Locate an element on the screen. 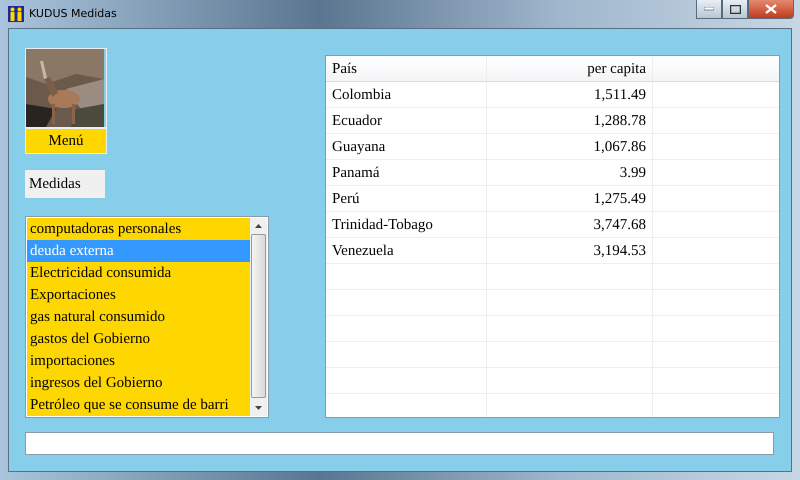  list-item: computadoras personales is located at coordinates (138, 229).